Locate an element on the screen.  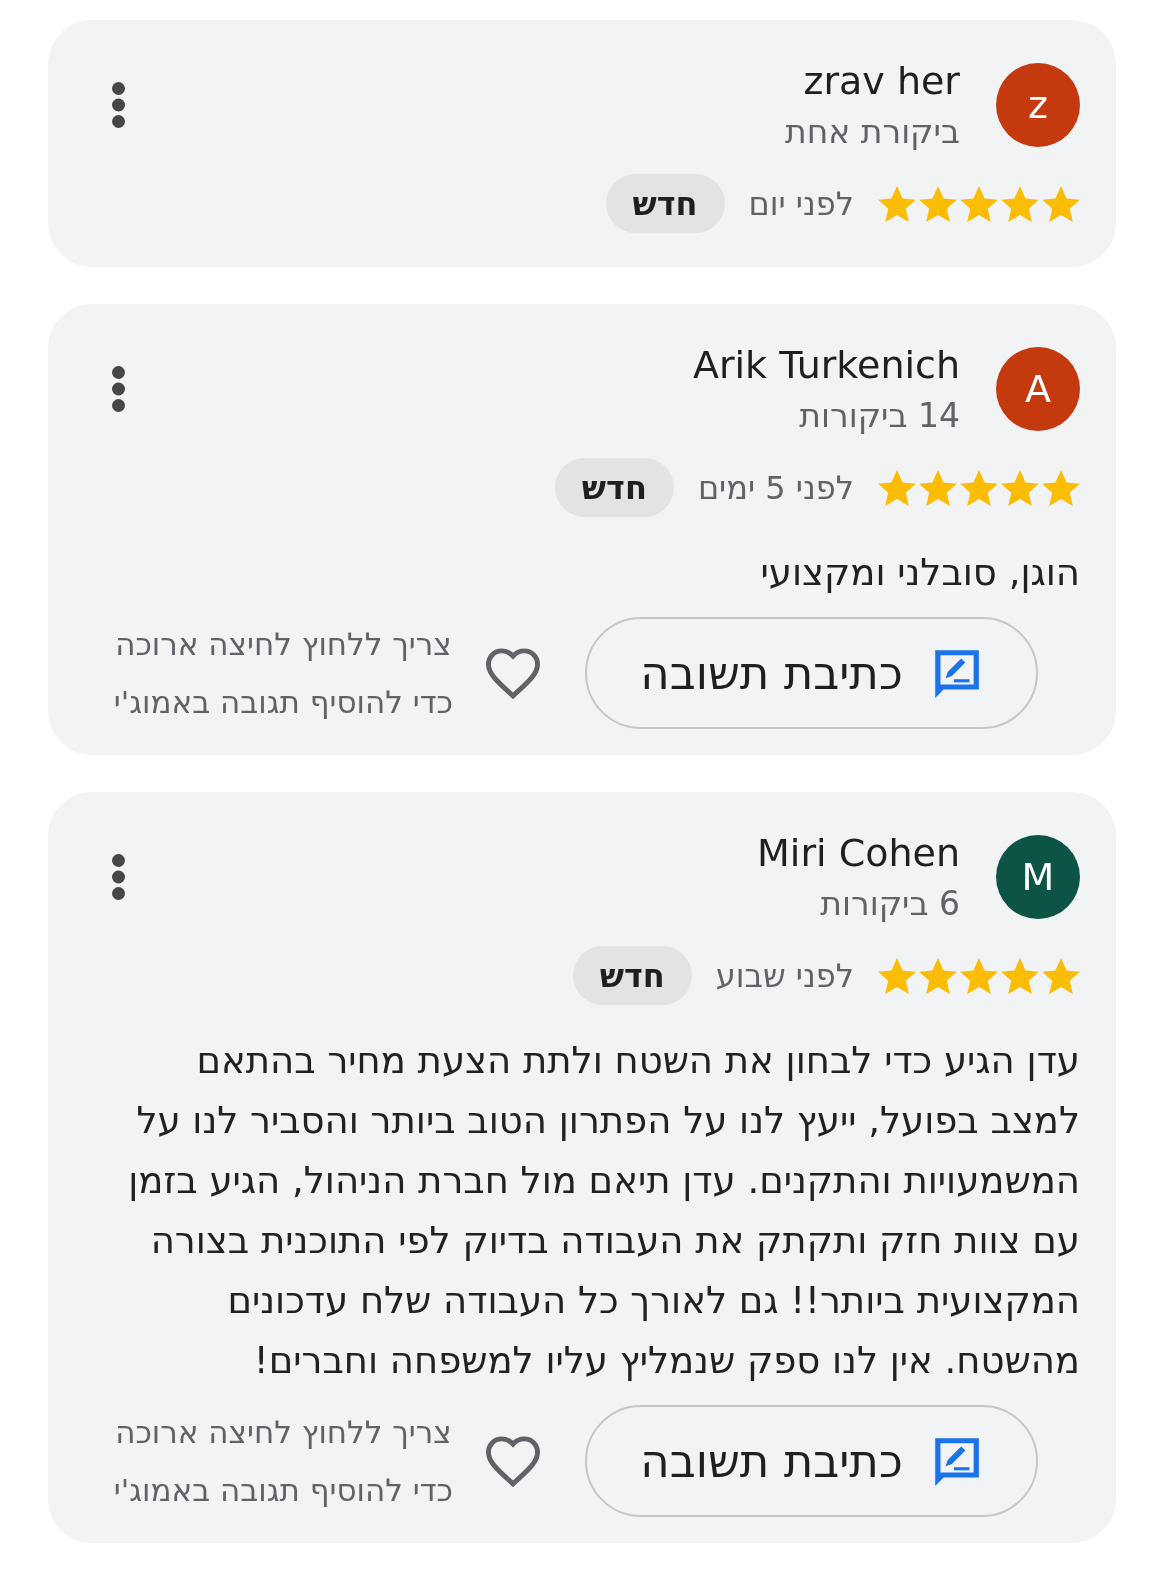
reviewer-name: Miri Cohen is located at coordinates (858, 853).